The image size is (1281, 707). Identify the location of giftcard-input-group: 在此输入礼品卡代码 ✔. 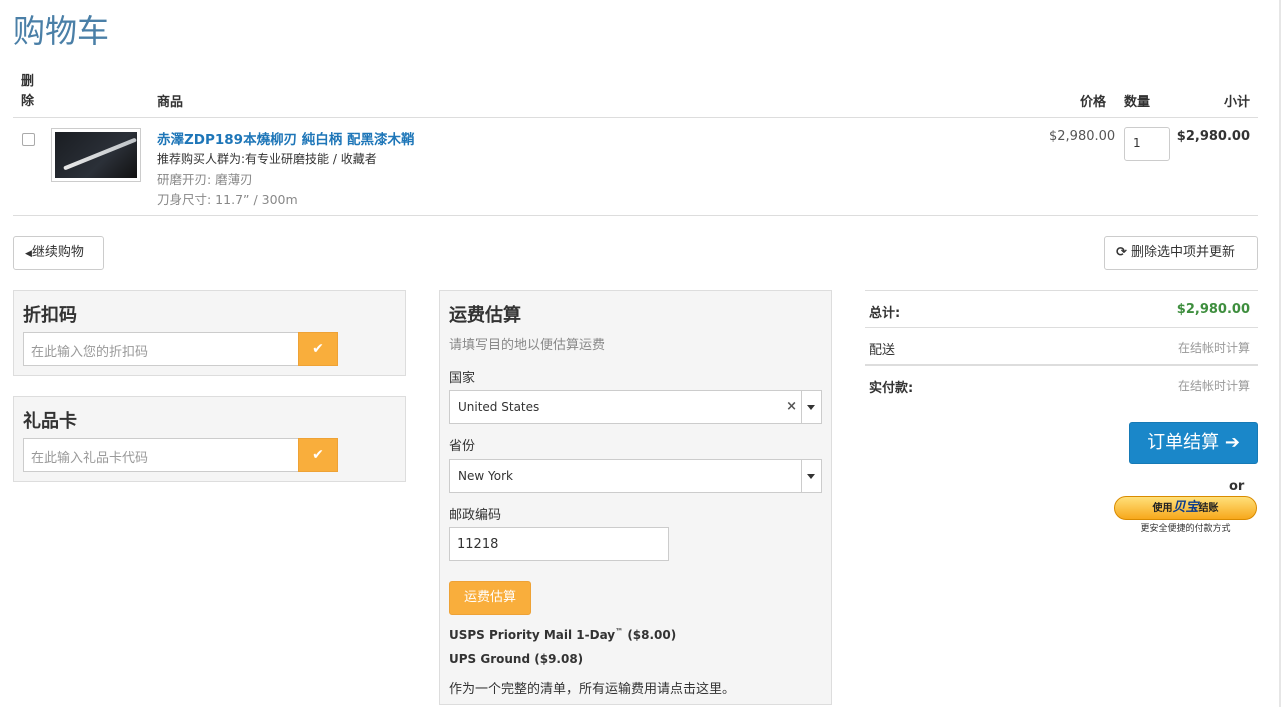
(180, 455).